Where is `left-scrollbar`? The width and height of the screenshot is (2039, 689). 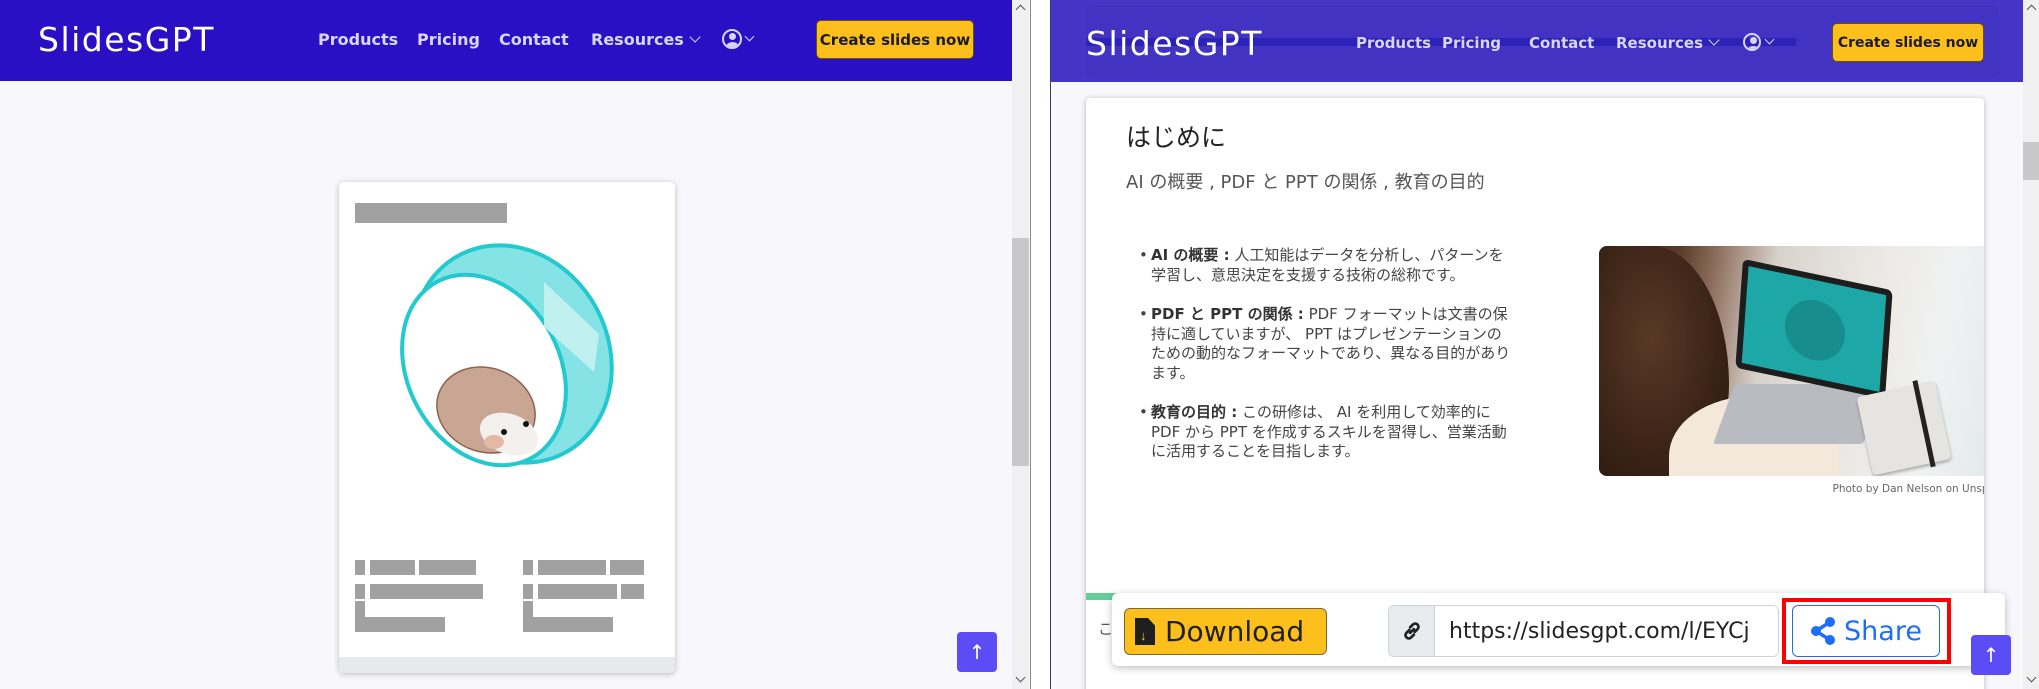
left-scrollbar is located at coordinates (1020, 344).